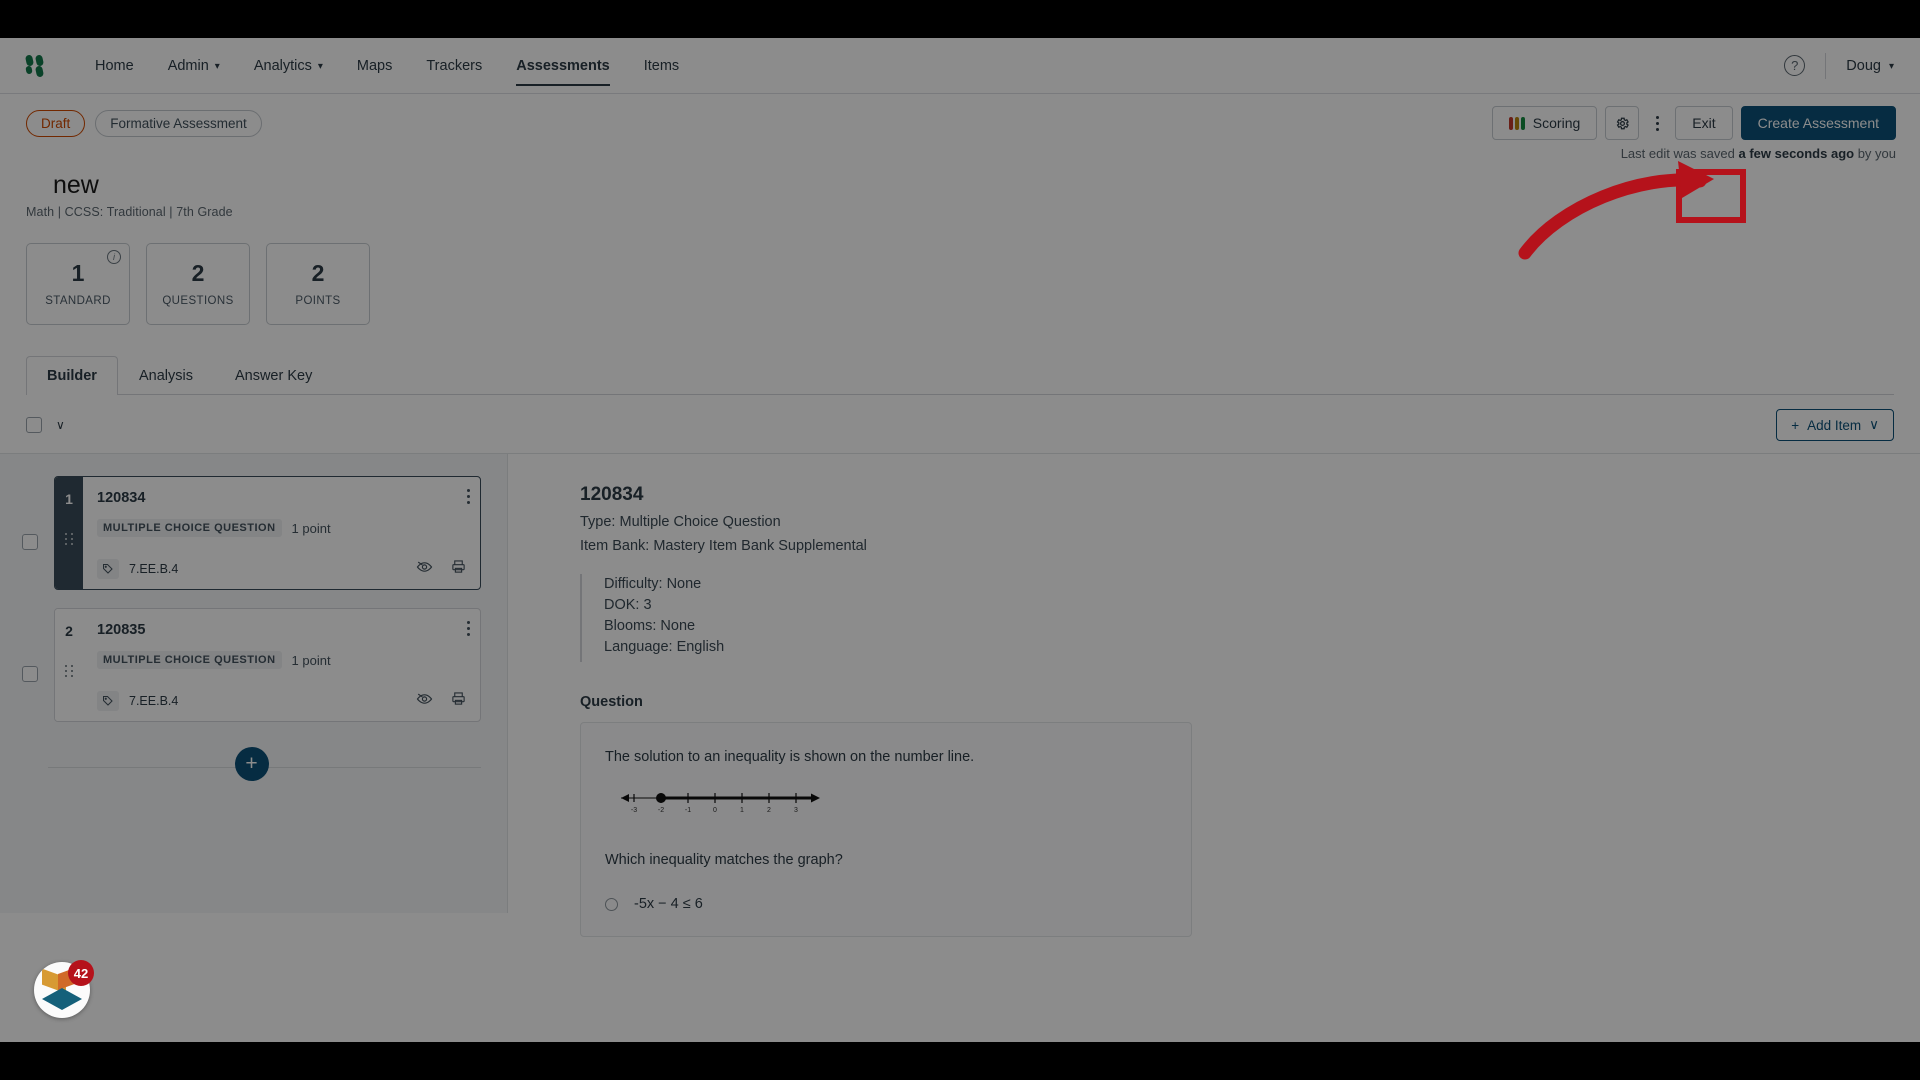 The height and width of the screenshot is (1080, 1920). Describe the element at coordinates (742, 810) in the screenshot. I see `svg-text: 1` at that location.